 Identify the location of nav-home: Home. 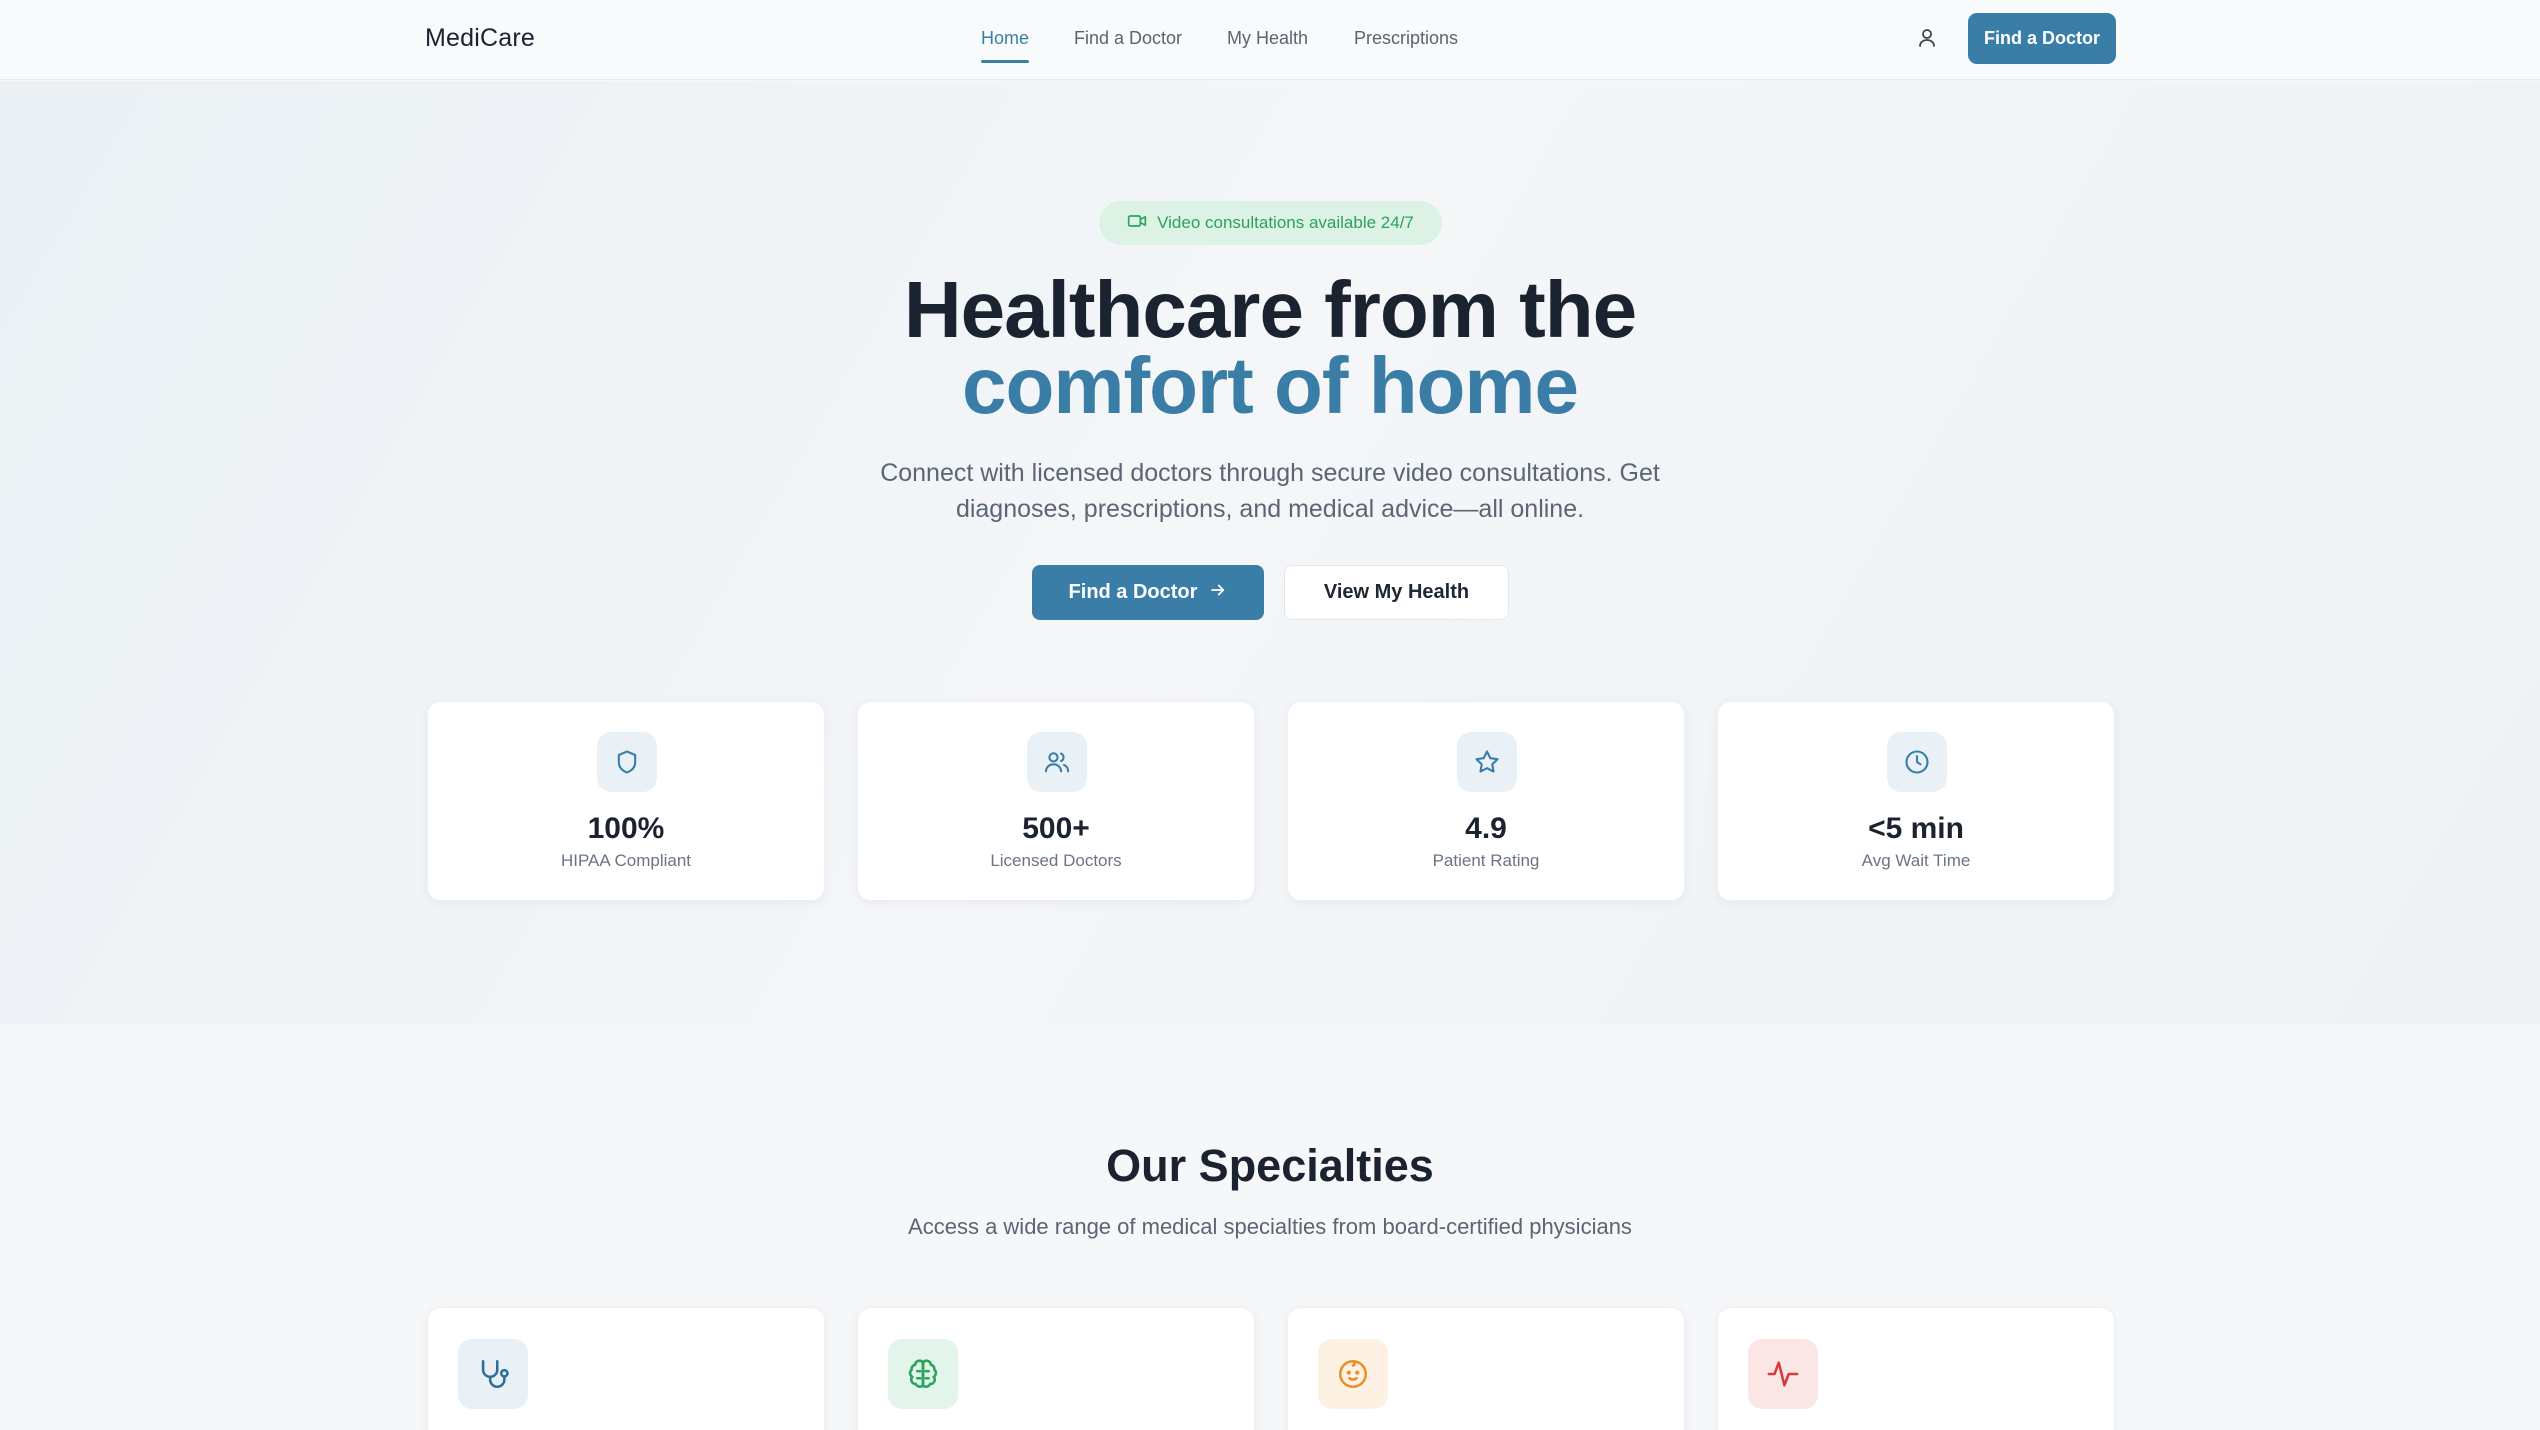
(1005, 45).